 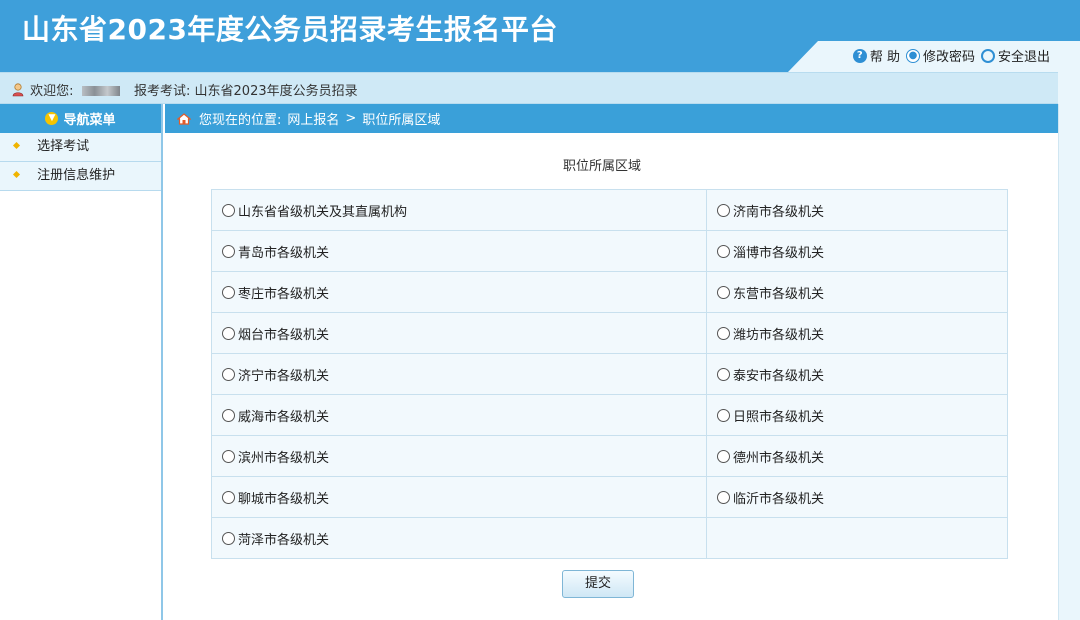 I want to click on exam-name: 山东省2023年度公务员招录, so click(x=276, y=91).